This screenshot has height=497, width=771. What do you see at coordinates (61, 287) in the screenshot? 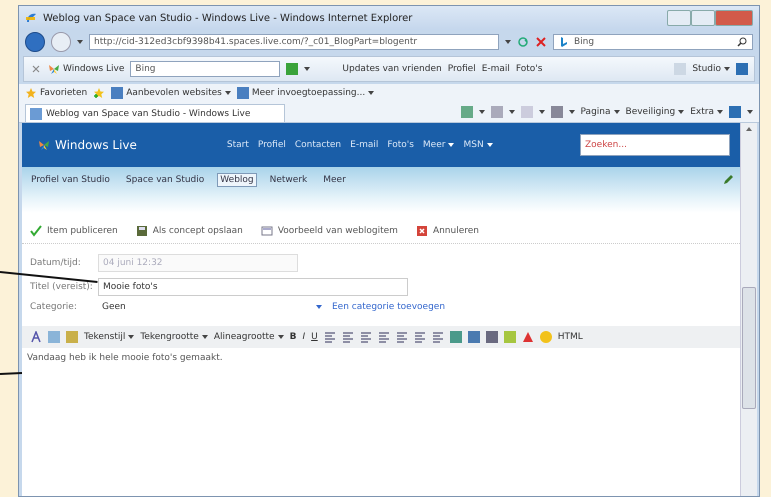
I see `field-label: Titel (vereist):` at bounding box center [61, 287].